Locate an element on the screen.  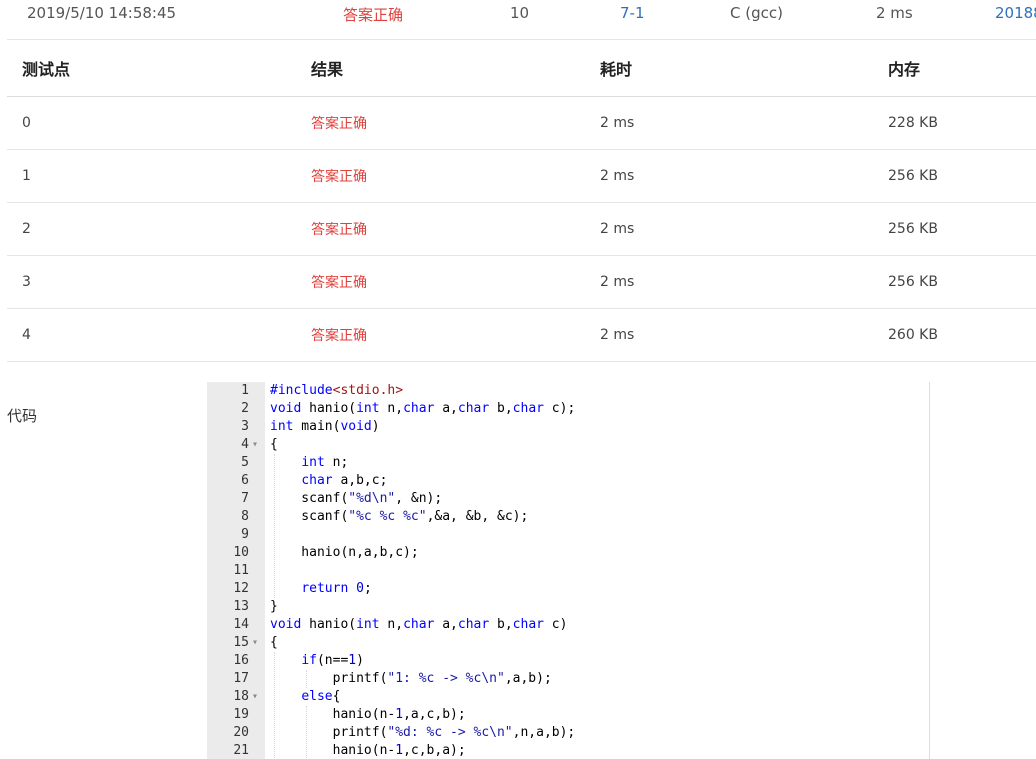
code-line: 12 return 0; is located at coordinates (568, 589).